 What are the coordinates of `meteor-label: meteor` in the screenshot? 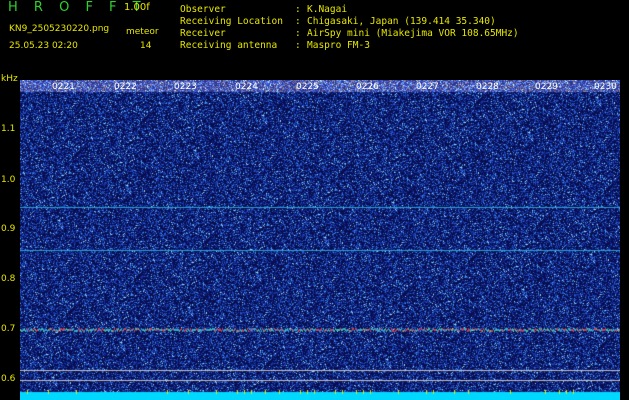 It's located at (142, 32).